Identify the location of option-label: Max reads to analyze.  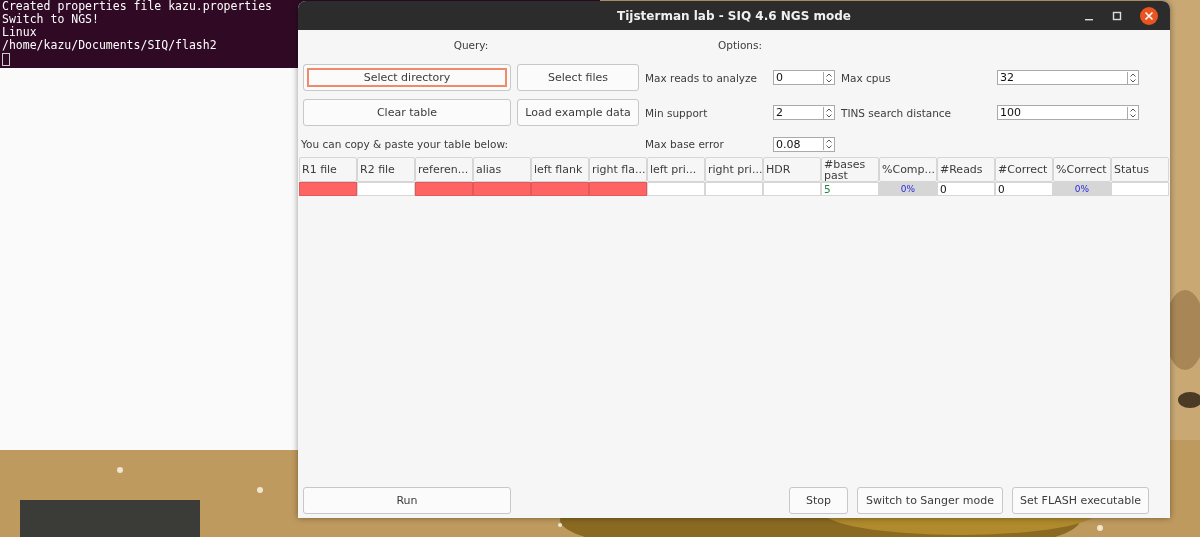
(701, 77).